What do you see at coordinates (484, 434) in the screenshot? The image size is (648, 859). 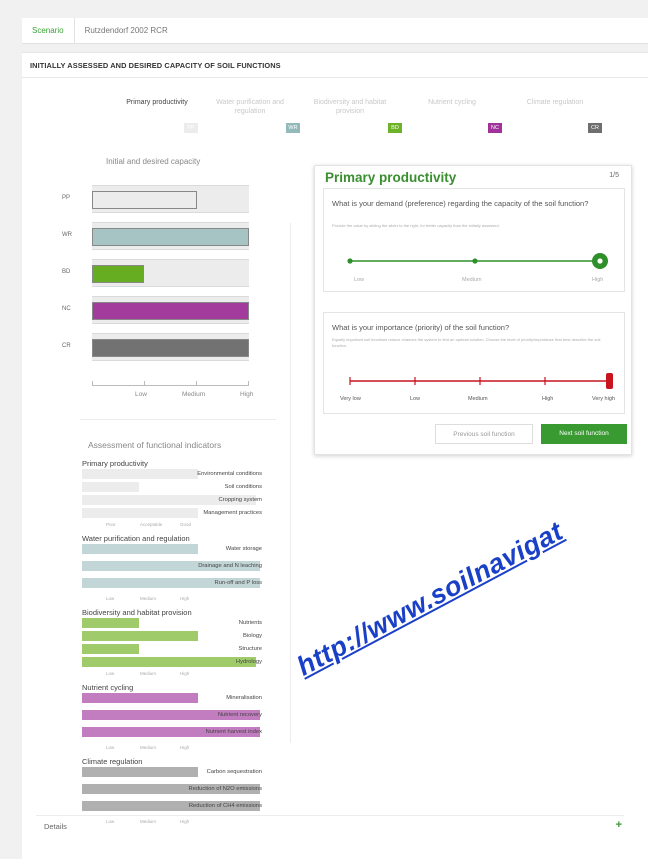 I see `previous-soil-function-button: Previous soil function` at bounding box center [484, 434].